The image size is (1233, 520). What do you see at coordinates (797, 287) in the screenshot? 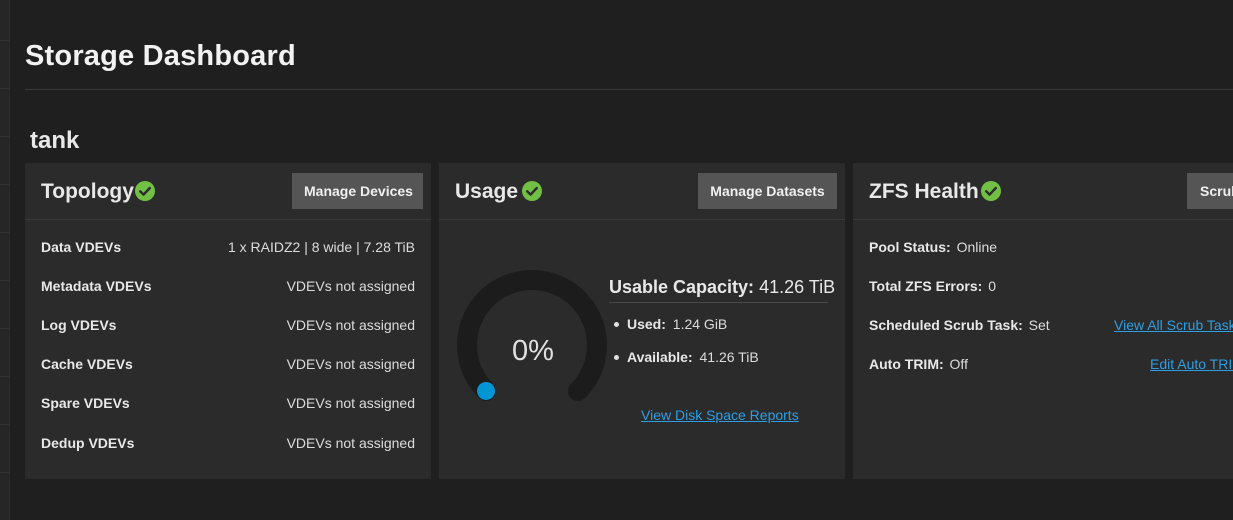
I see `usable-capacity-value: 41.26 TiB` at bounding box center [797, 287].